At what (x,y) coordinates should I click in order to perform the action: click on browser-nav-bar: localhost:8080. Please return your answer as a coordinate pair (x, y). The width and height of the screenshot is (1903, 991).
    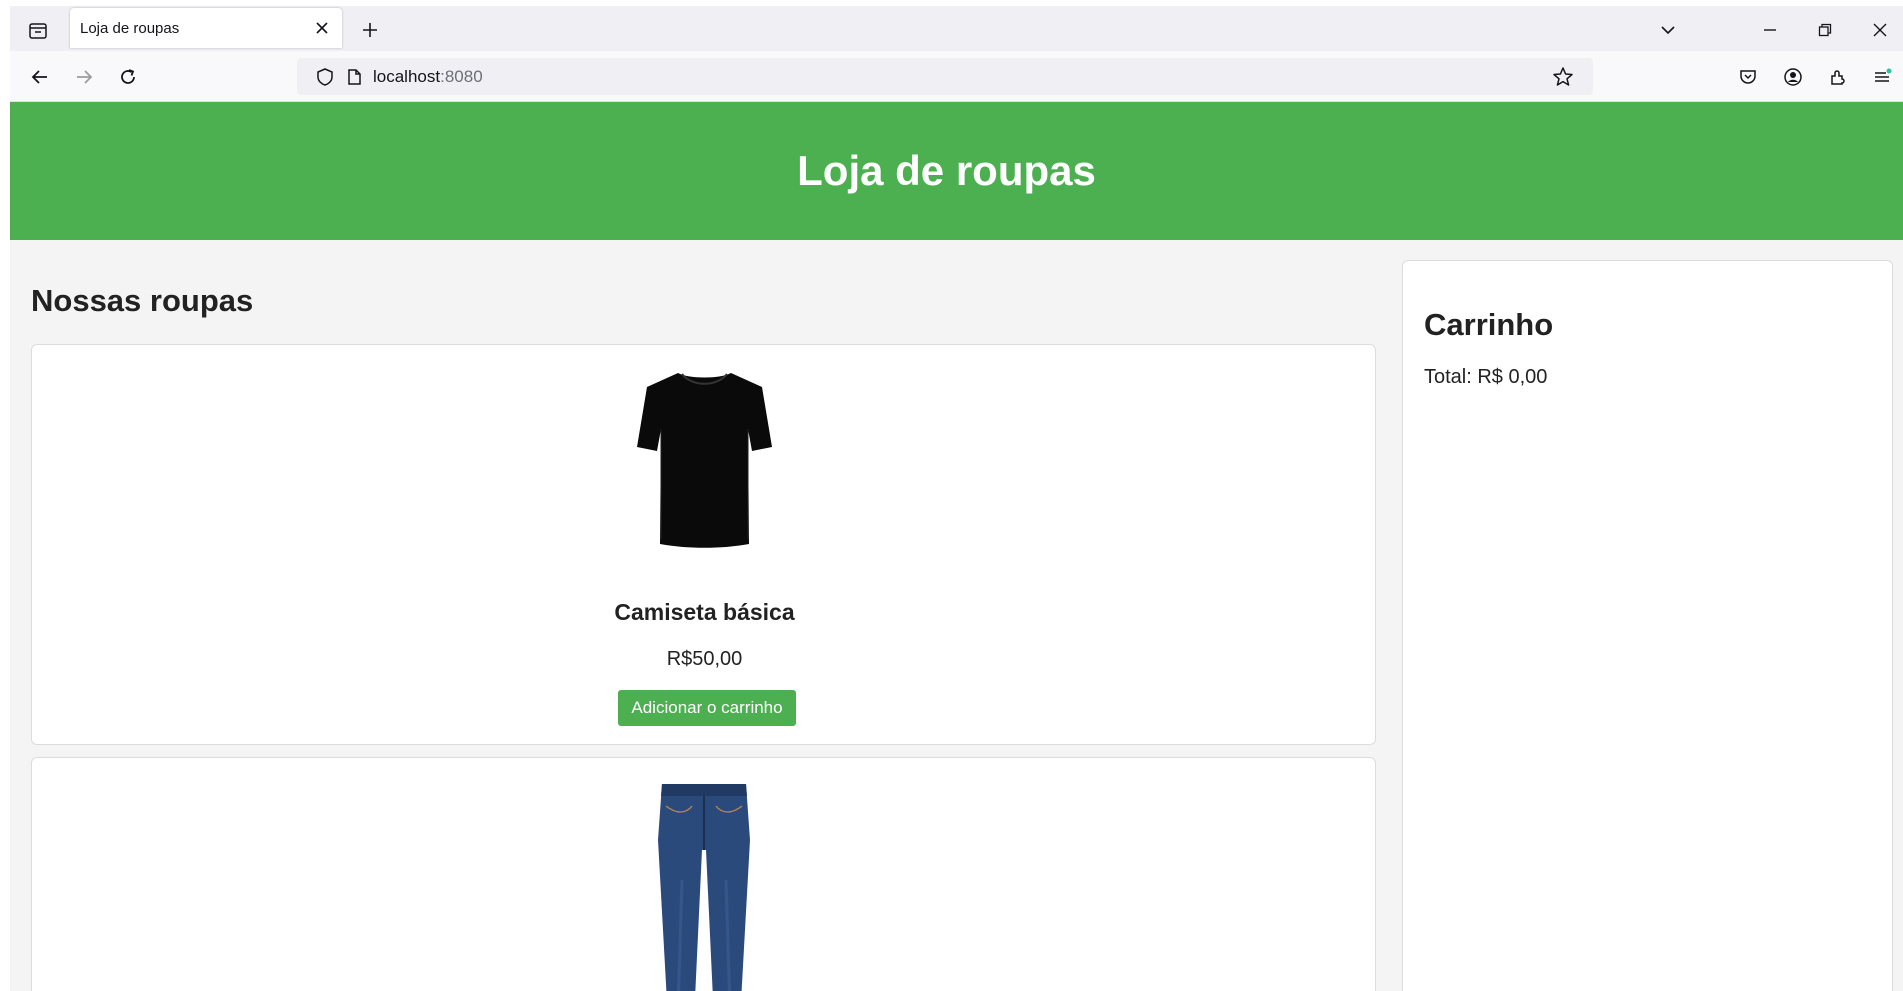
    Looking at the image, I should click on (956, 76).